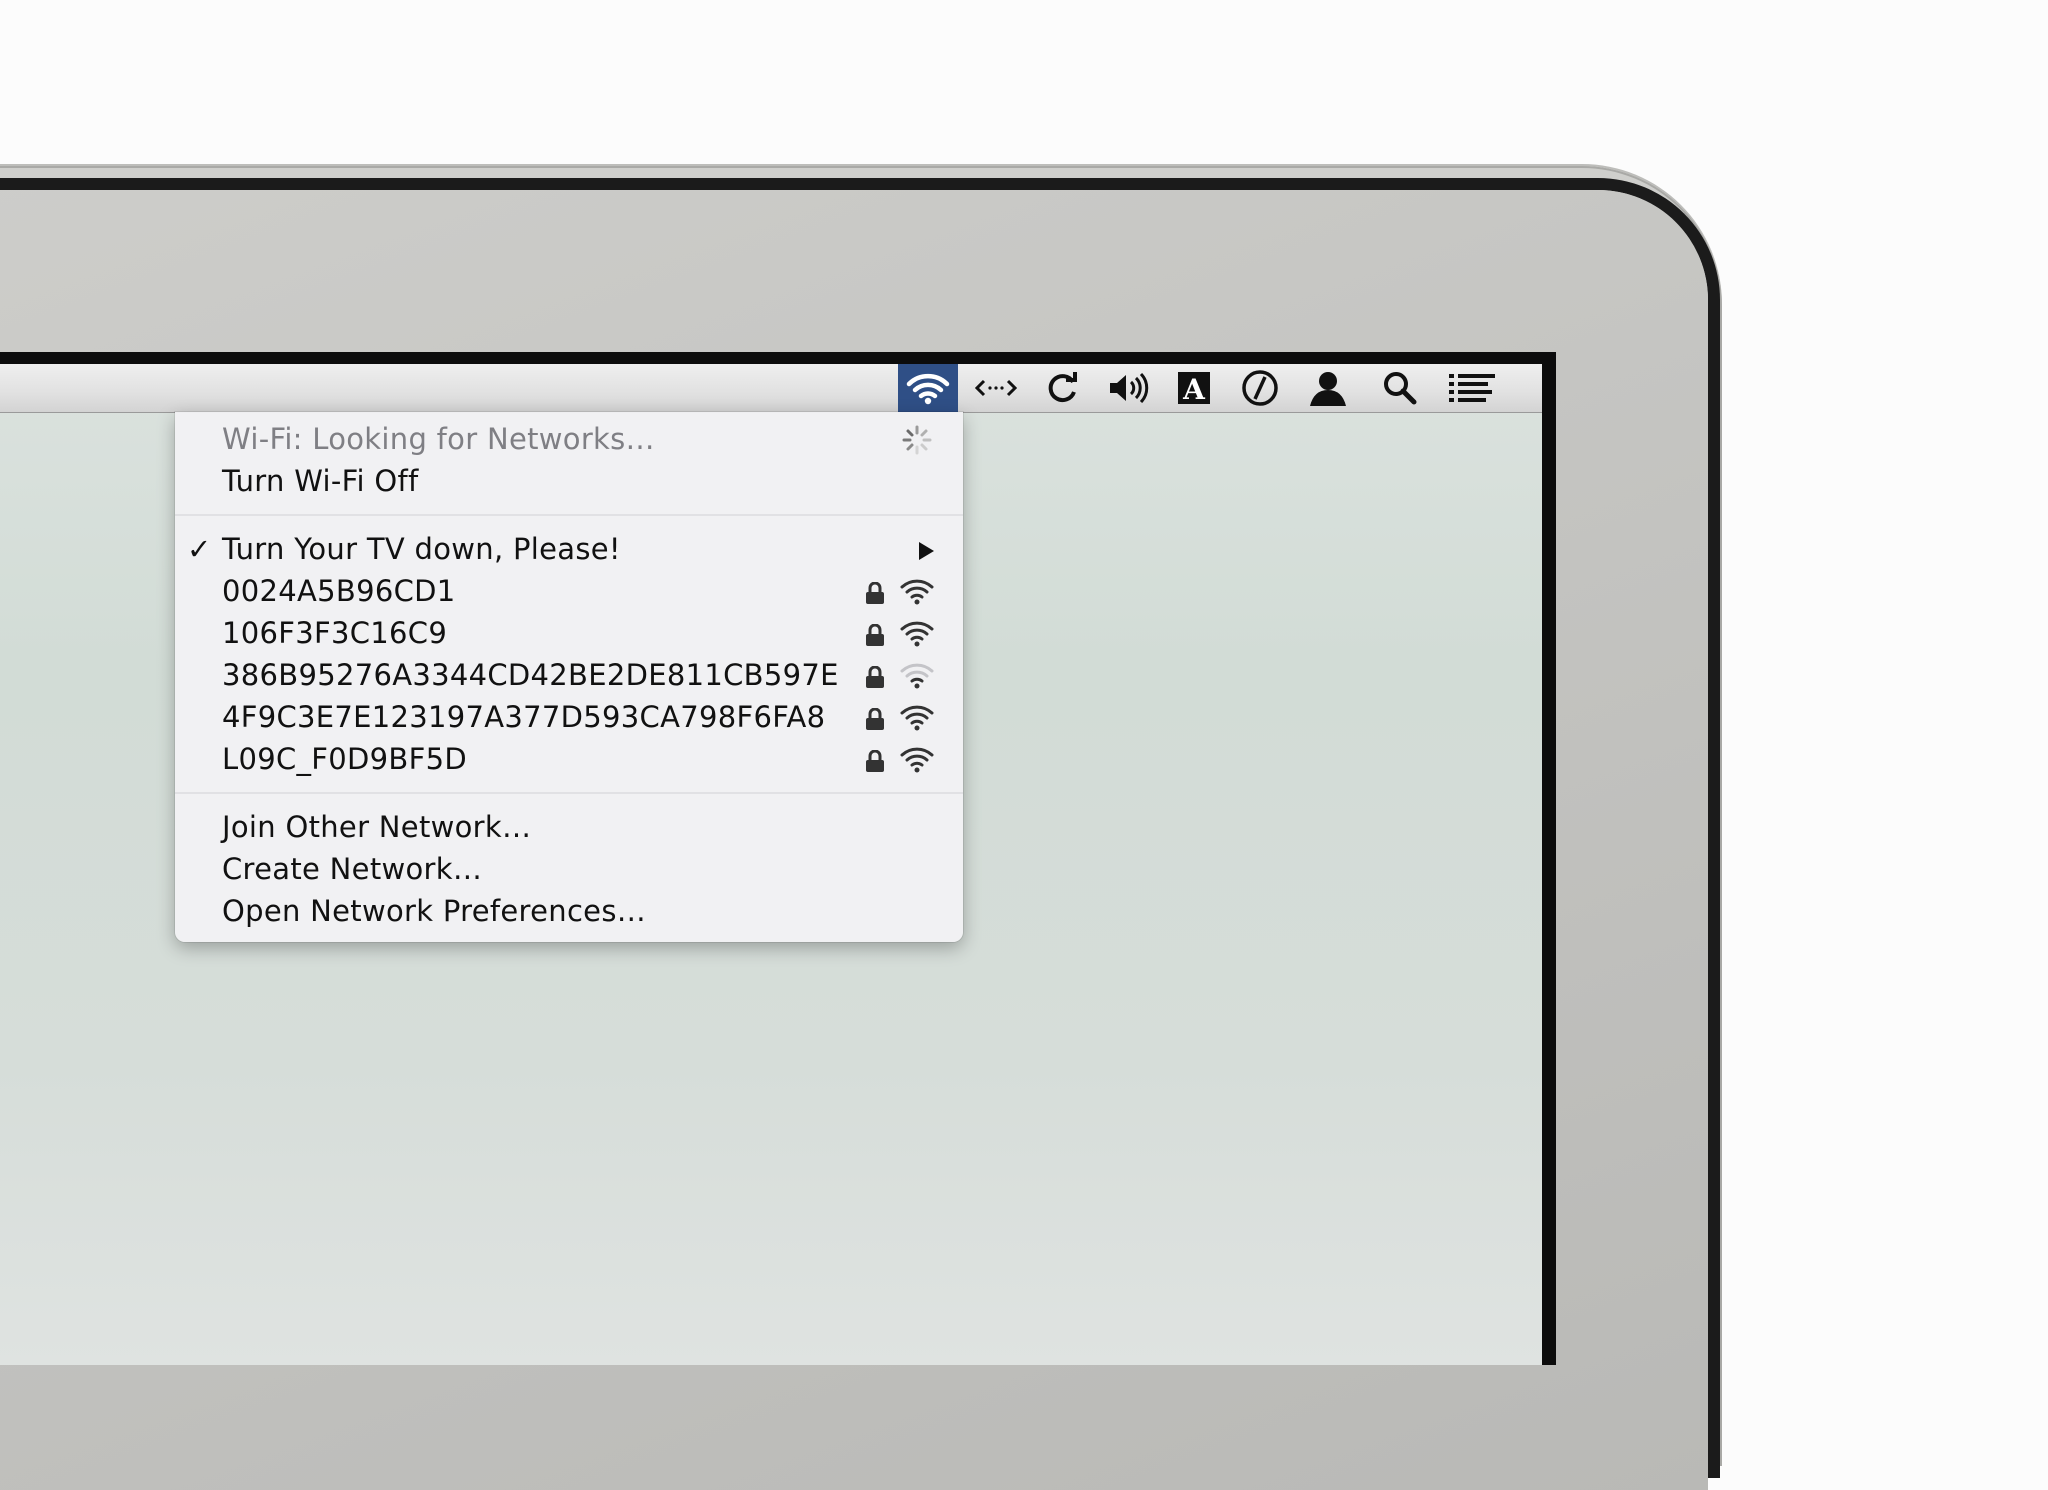  I want to click on current-network-item: ✓ Turn Your TV down, Please!, so click(569, 549).